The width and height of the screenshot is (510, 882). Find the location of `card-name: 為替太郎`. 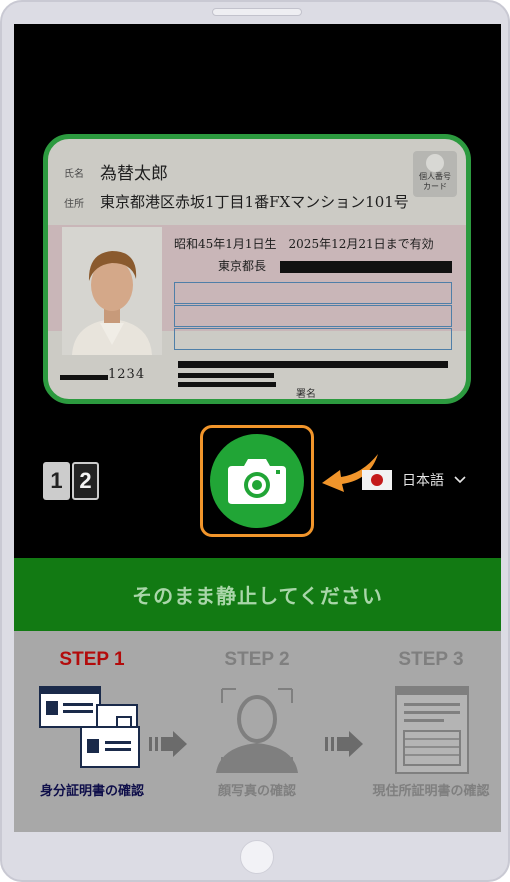

card-name: 為替太郎 is located at coordinates (134, 174).